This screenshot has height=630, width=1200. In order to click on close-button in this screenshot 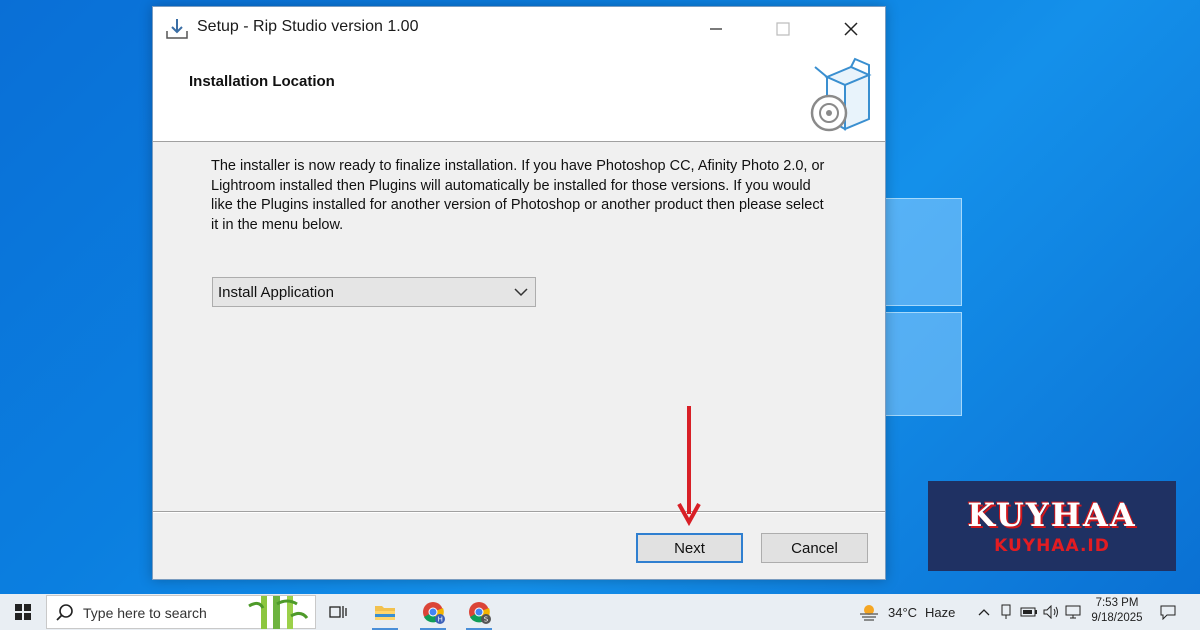, I will do `click(851, 29)`.